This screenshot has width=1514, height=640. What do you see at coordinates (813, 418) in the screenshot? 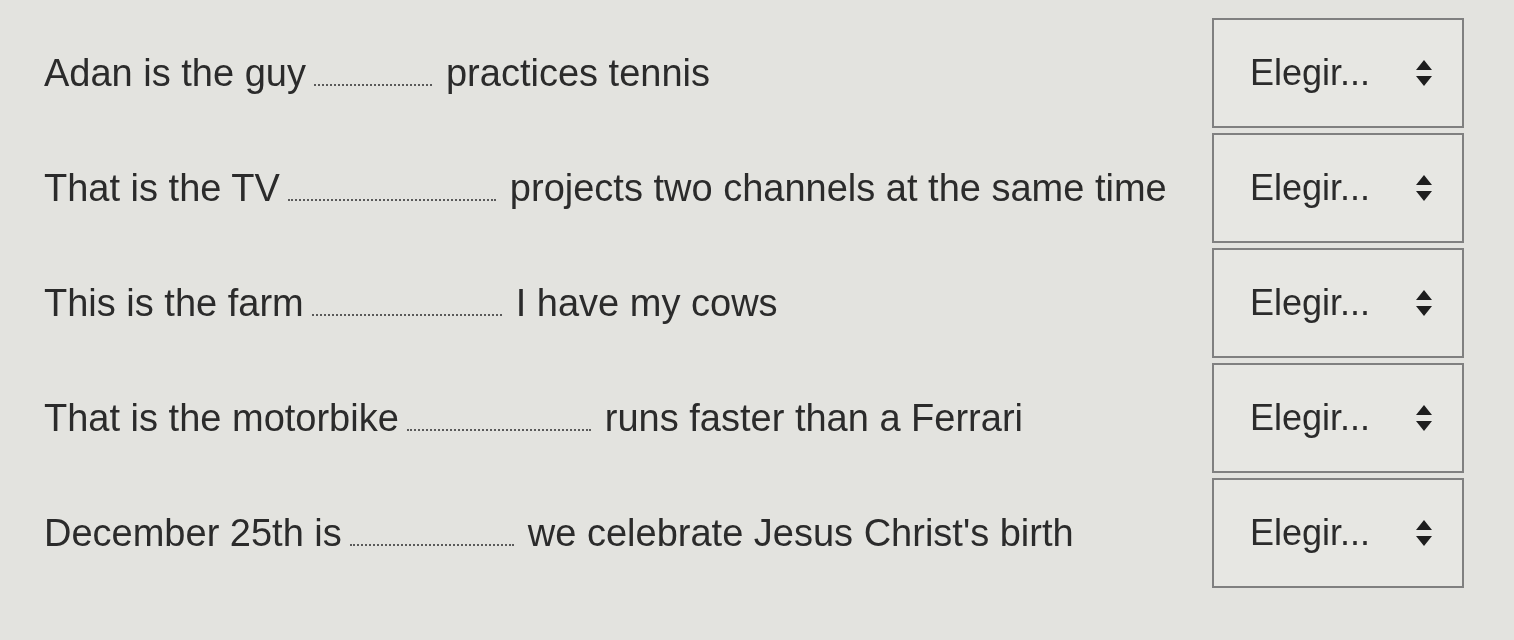
I see `sentence-end-text: runs faster than a Ferrari` at bounding box center [813, 418].